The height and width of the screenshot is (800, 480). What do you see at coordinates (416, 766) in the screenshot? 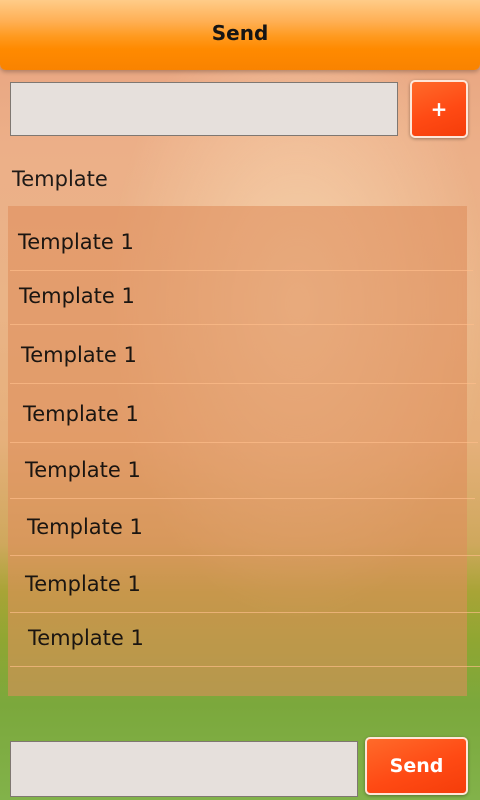
I see `send-button: Send` at bounding box center [416, 766].